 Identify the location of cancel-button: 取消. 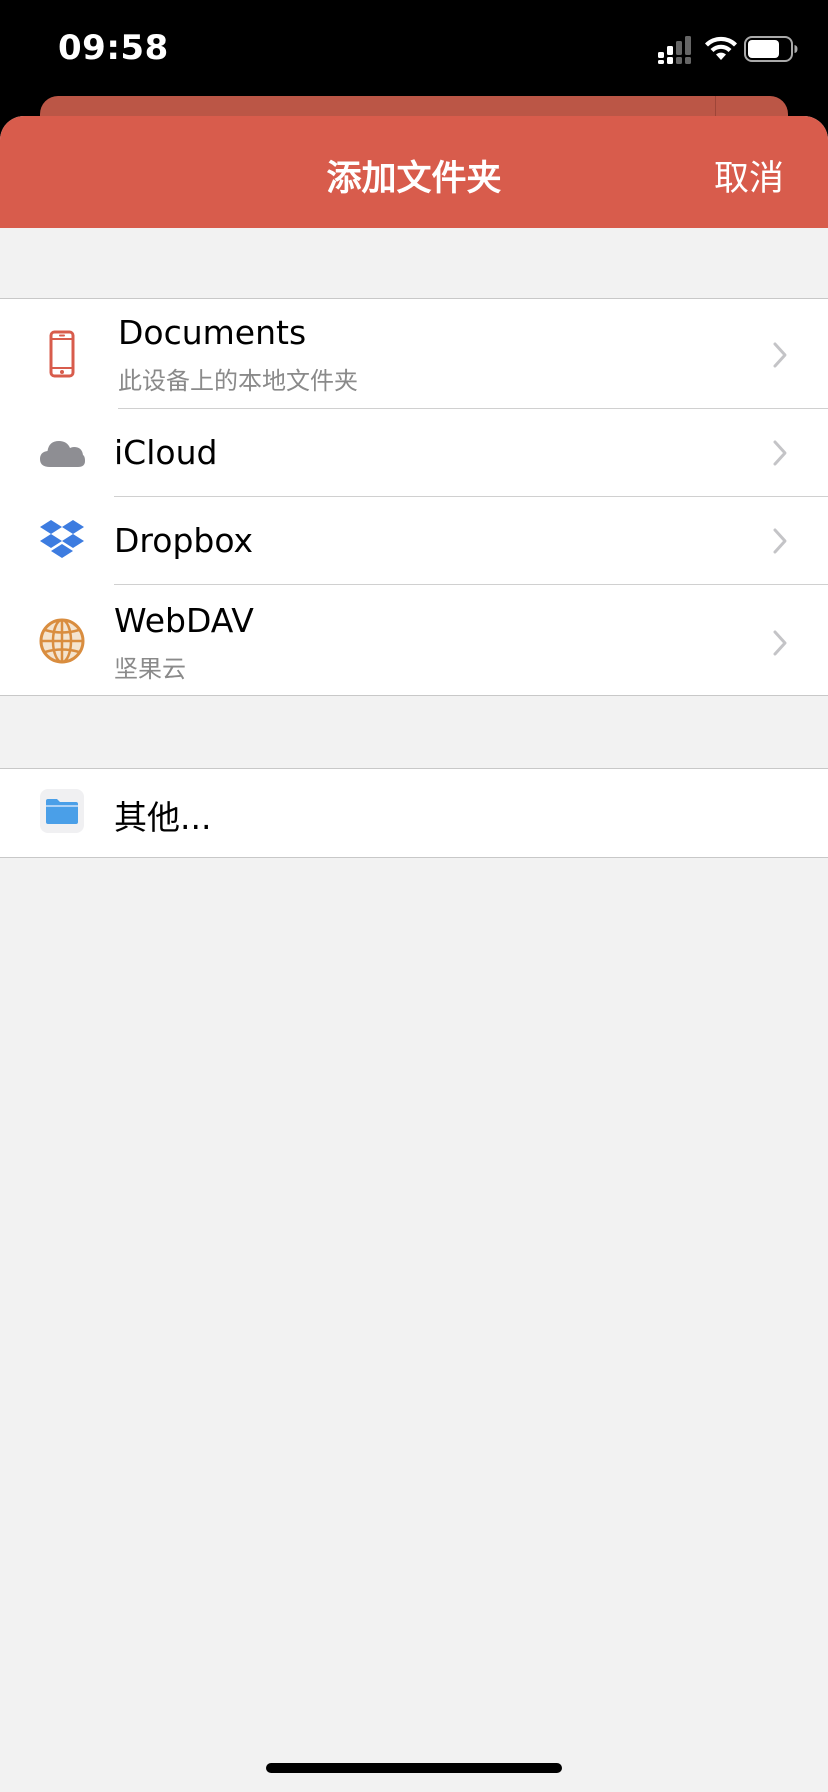
(749, 175).